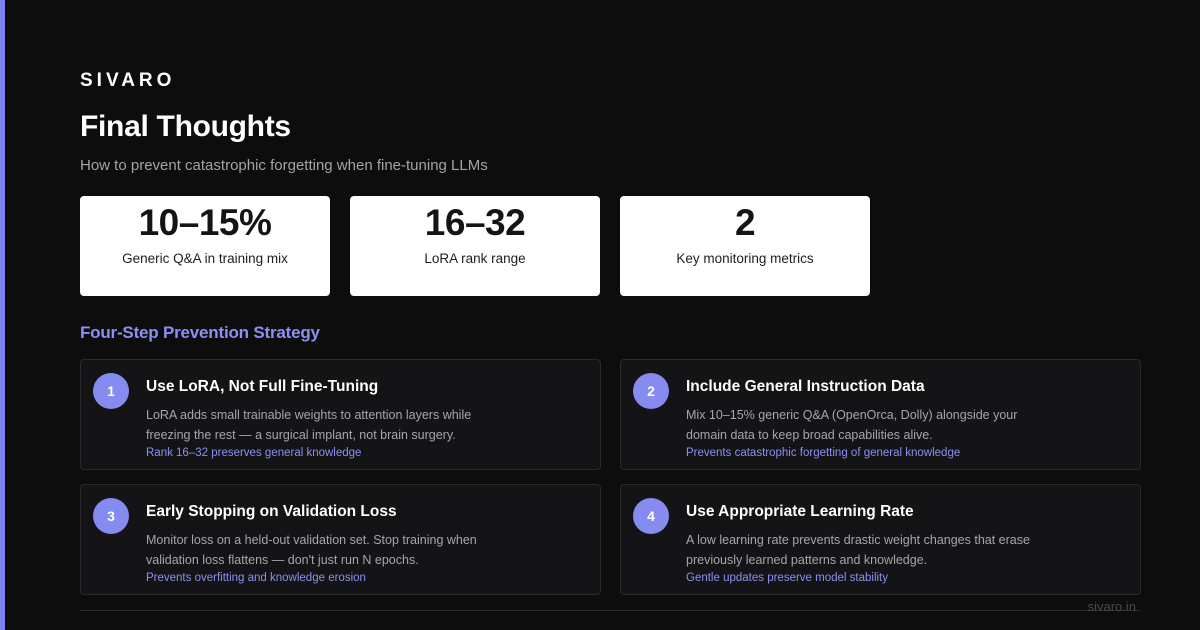 Image resolution: width=1200 pixels, height=630 pixels. What do you see at coordinates (200, 332) in the screenshot?
I see `section-heading: Four-Step Prevention Strategy` at bounding box center [200, 332].